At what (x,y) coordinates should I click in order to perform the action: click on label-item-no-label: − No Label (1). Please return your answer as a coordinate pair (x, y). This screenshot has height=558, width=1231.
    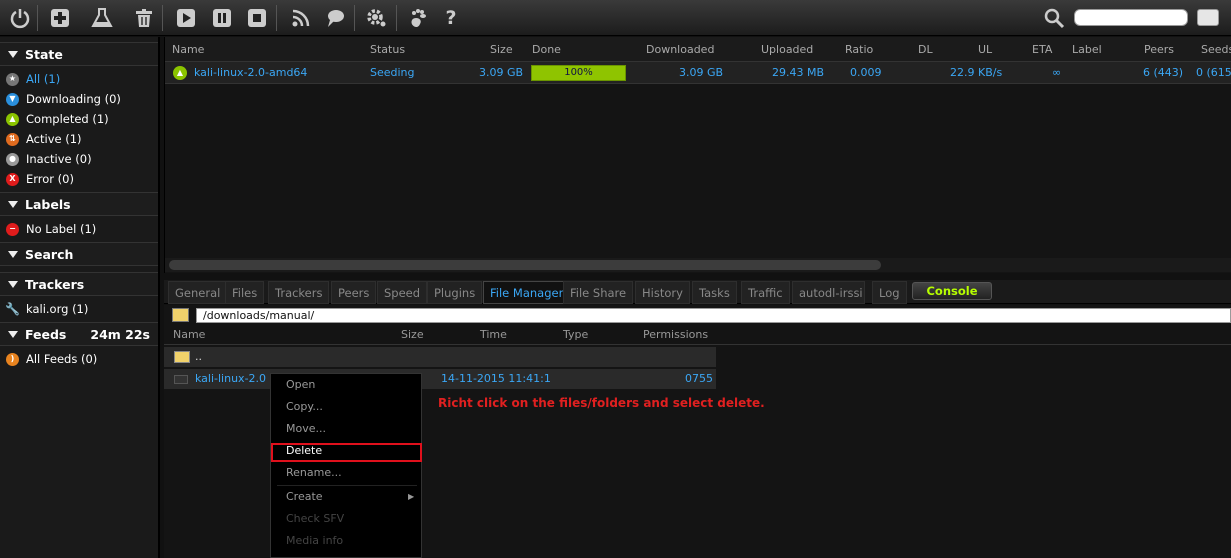
    Looking at the image, I should click on (51, 229).